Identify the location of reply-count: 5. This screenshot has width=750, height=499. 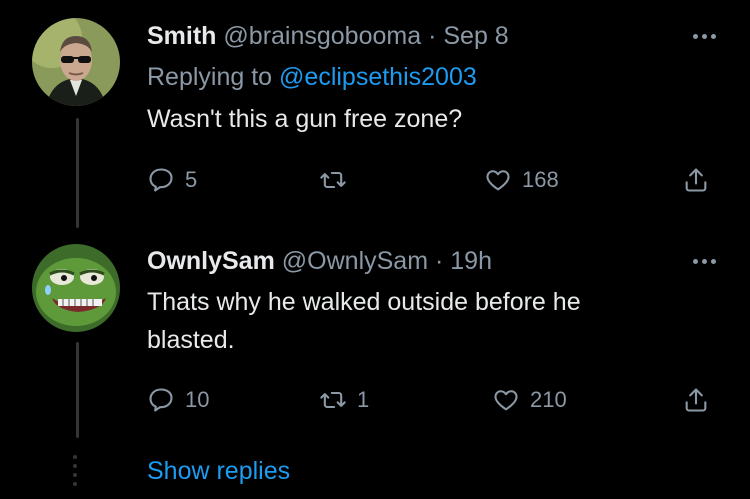
(191, 179).